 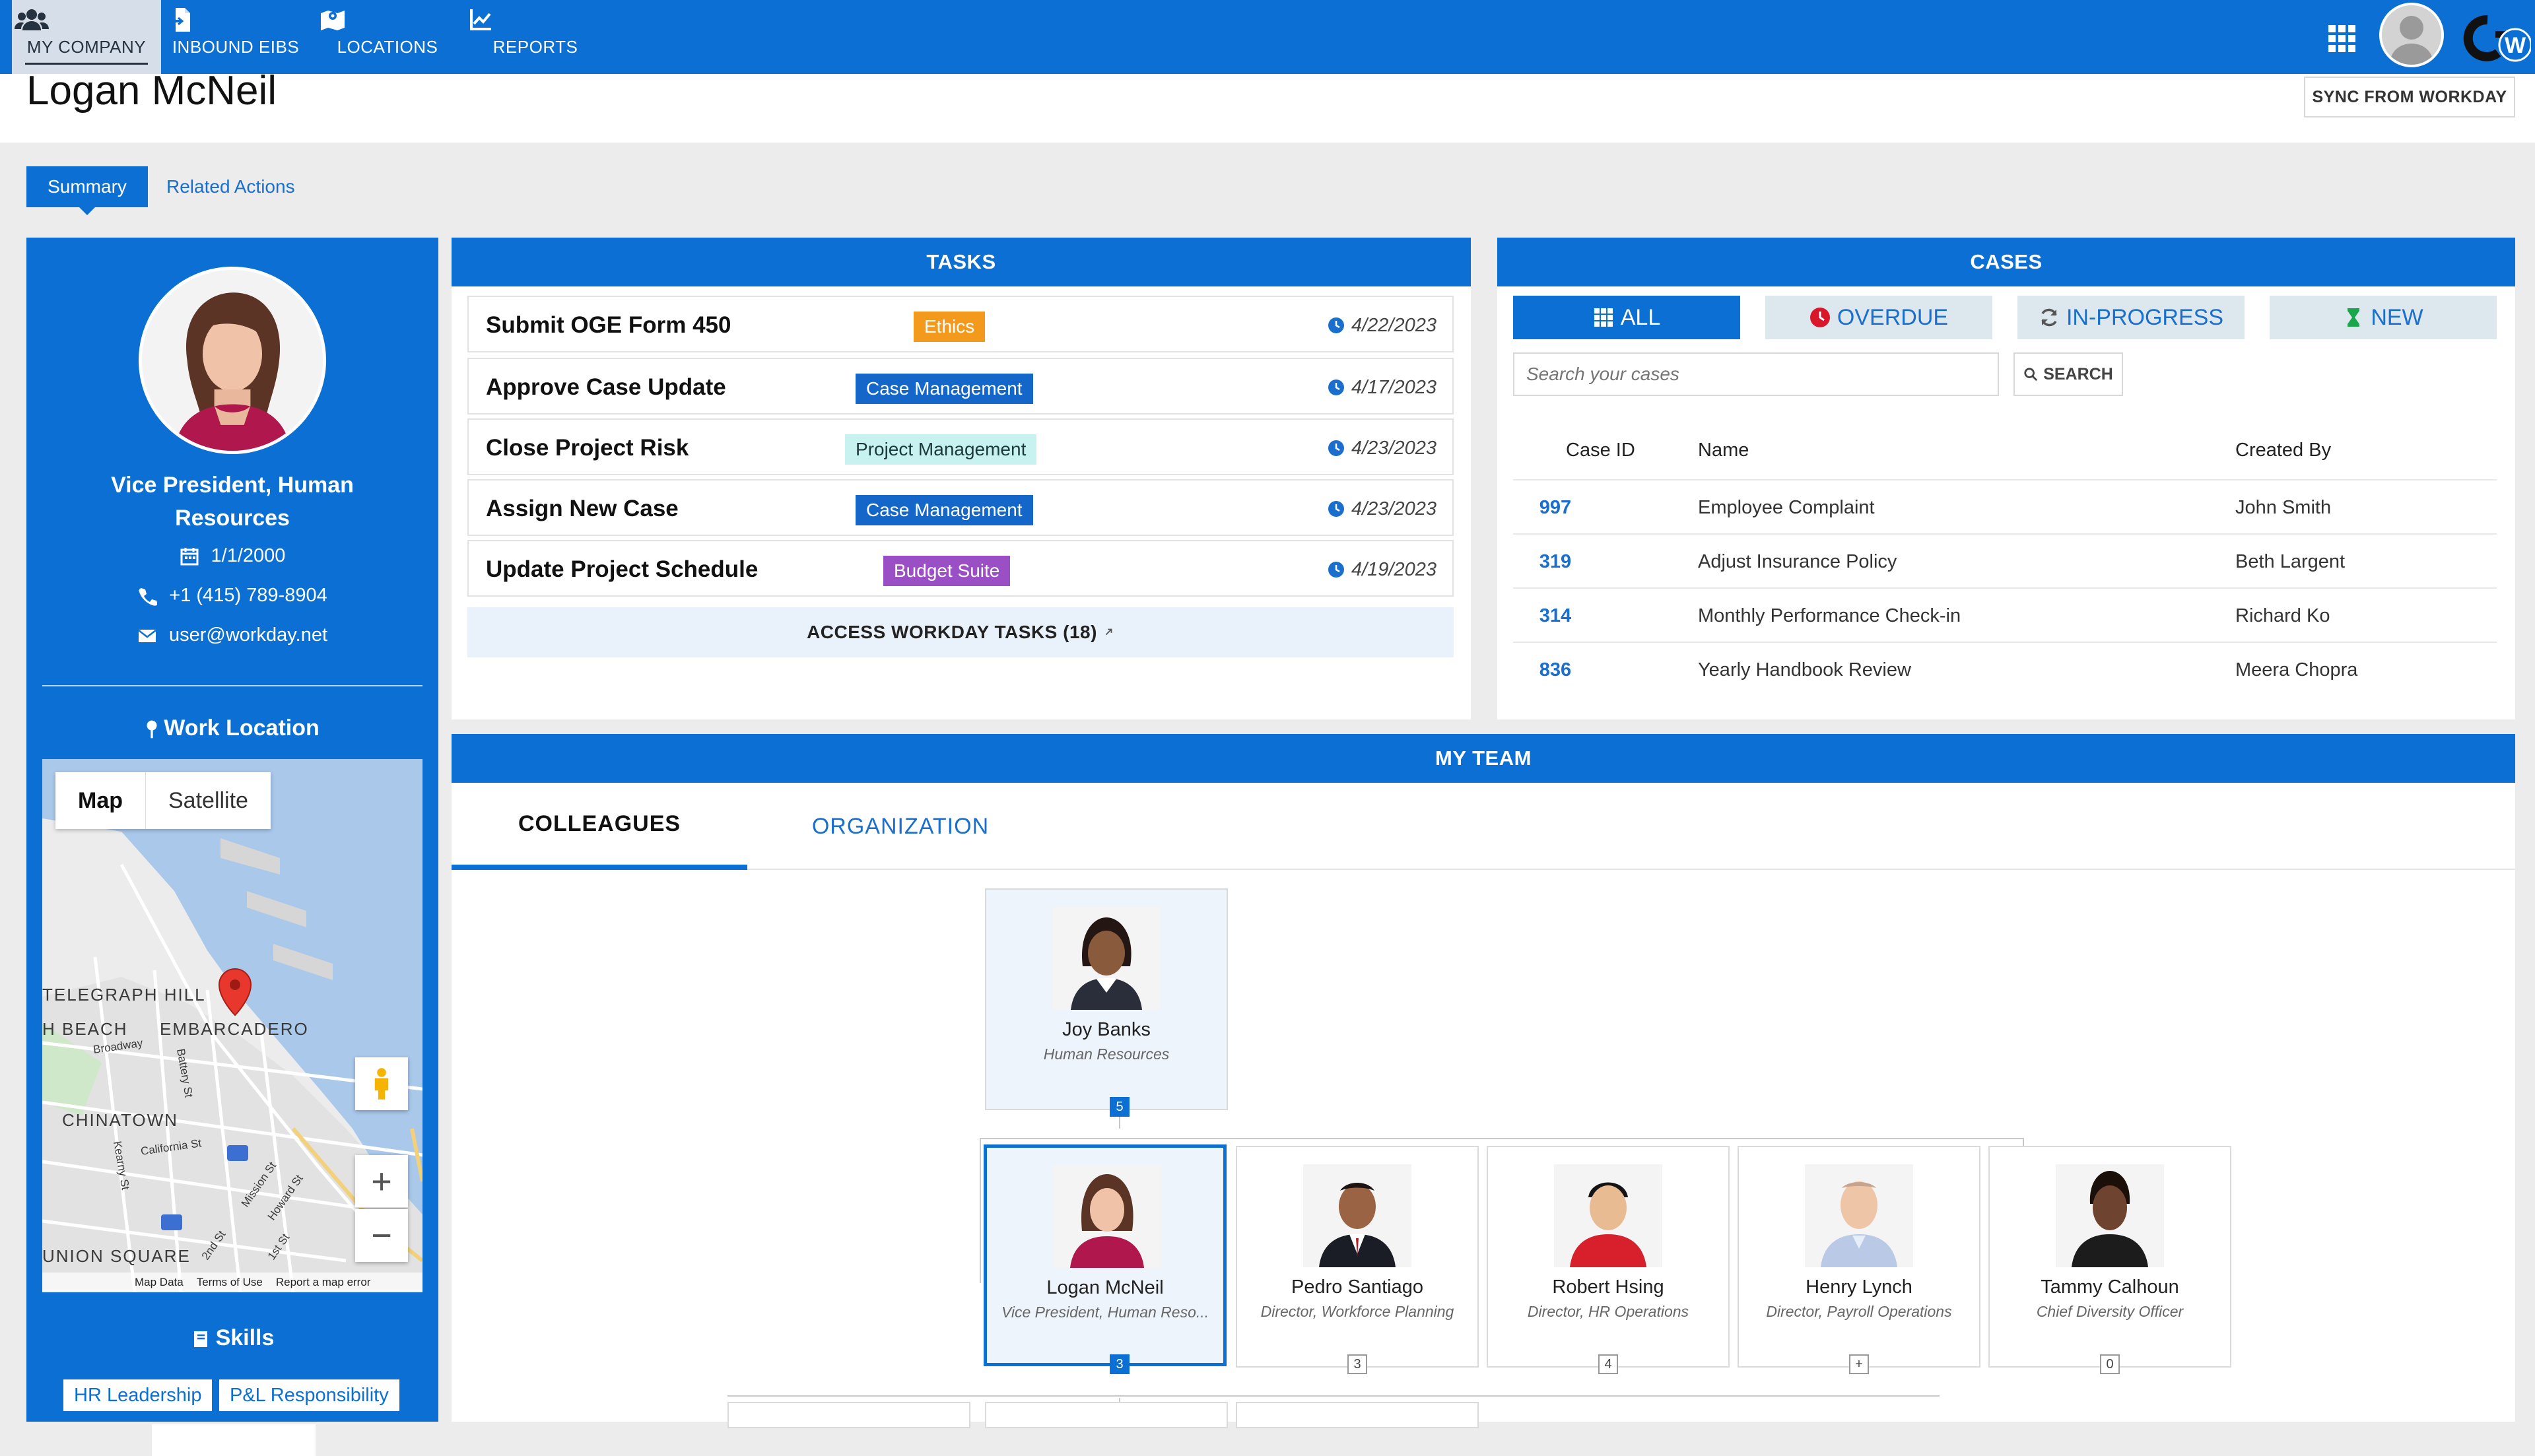 I want to click on case-id-link: 836, so click(x=1555, y=670).